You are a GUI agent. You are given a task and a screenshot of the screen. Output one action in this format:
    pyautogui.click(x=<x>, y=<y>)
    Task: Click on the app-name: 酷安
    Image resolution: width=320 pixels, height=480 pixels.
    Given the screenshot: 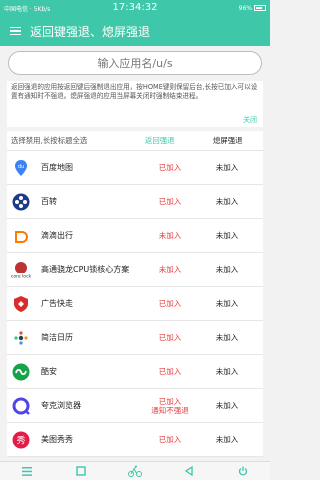 What is the action you would take?
    pyautogui.click(x=49, y=371)
    